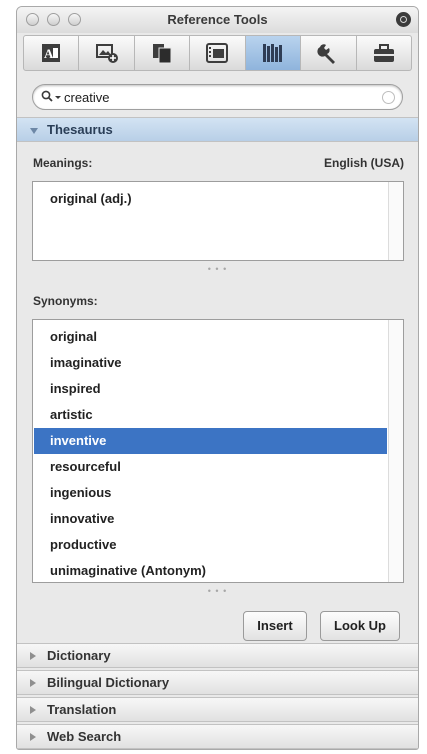 This screenshot has height=754, width=427. I want to click on synonym-item: ingenious, so click(210, 493).